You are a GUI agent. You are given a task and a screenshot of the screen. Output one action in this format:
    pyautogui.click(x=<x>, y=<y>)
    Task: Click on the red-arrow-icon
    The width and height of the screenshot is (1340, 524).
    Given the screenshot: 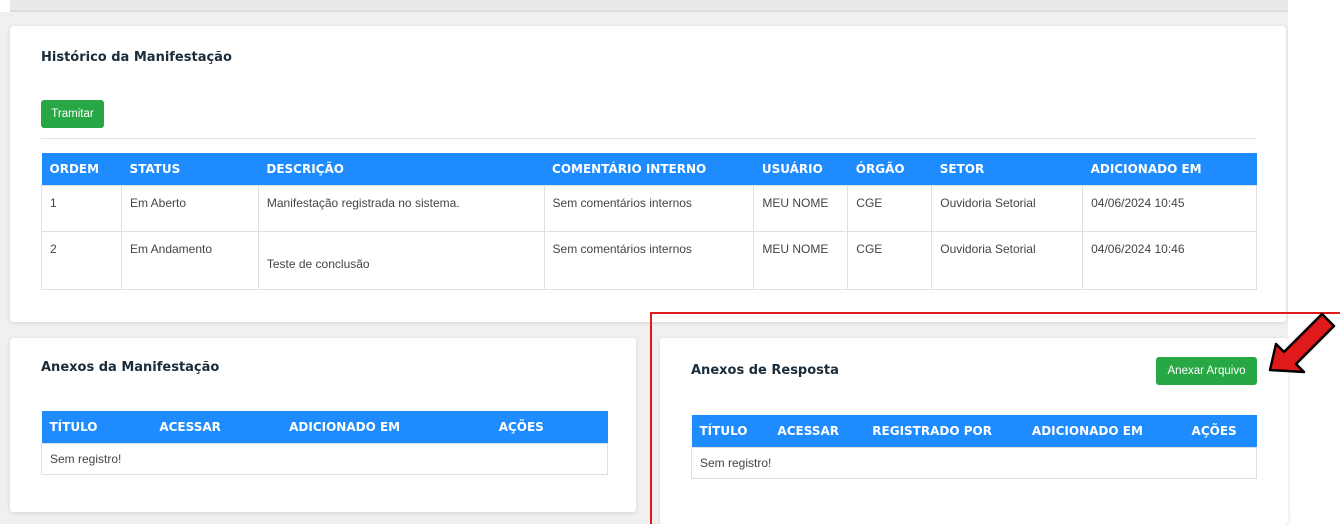 What is the action you would take?
    pyautogui.click(x=1302, y=343)
    